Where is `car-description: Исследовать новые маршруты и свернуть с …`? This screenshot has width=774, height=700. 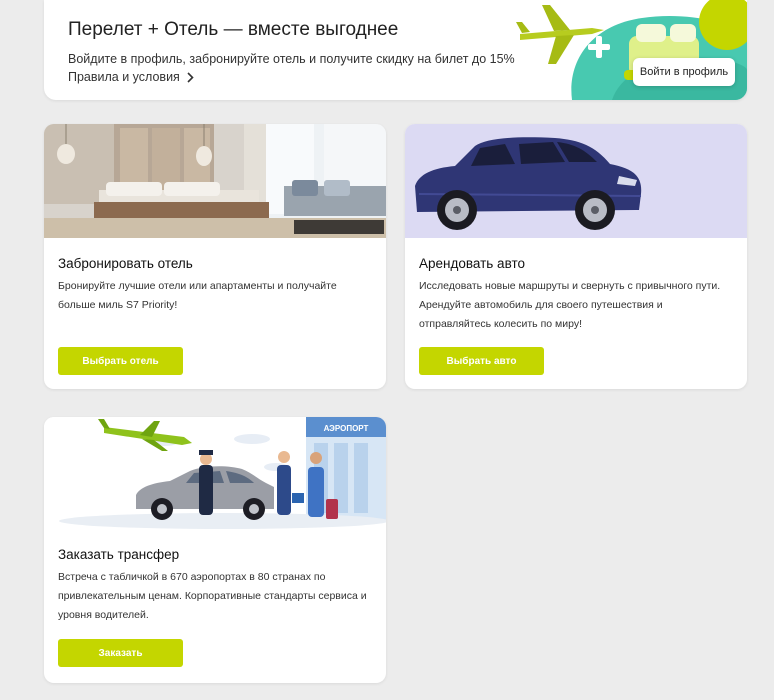
car-description: Исследовать новые маршруты и свернуть с … is located at coordinates (574, 305).